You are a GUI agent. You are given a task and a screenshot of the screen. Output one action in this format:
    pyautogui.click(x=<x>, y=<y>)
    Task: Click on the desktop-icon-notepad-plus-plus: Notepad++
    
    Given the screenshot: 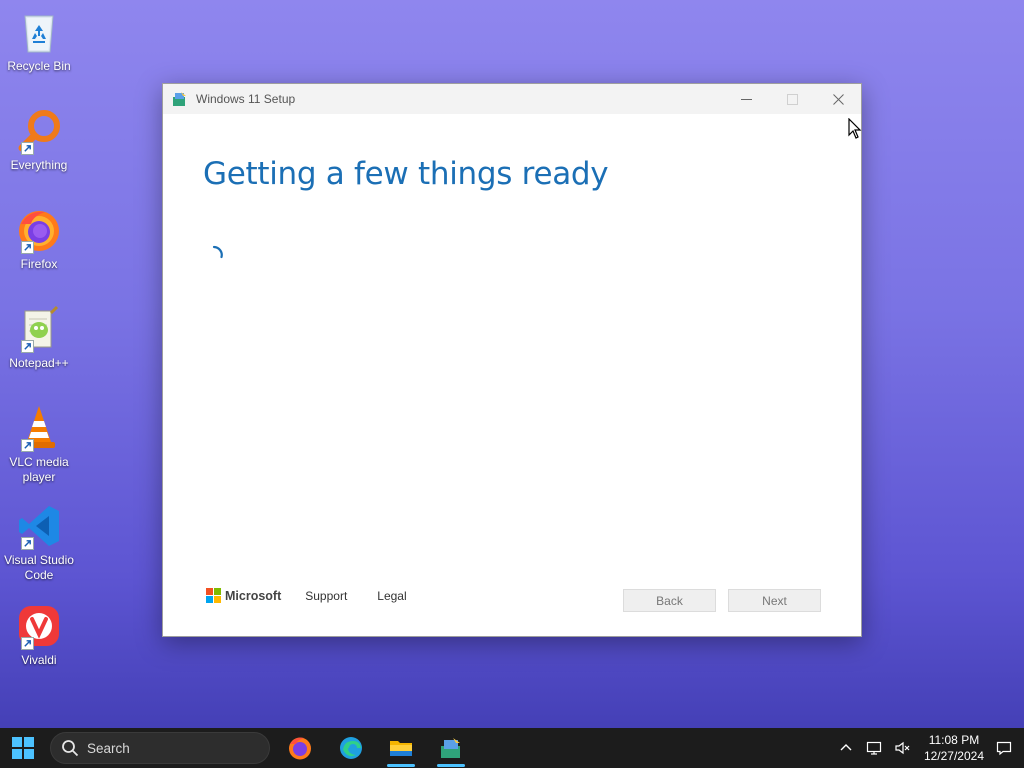 What is the action you would take?
    pyautogui.click(x=39, y=338)
    